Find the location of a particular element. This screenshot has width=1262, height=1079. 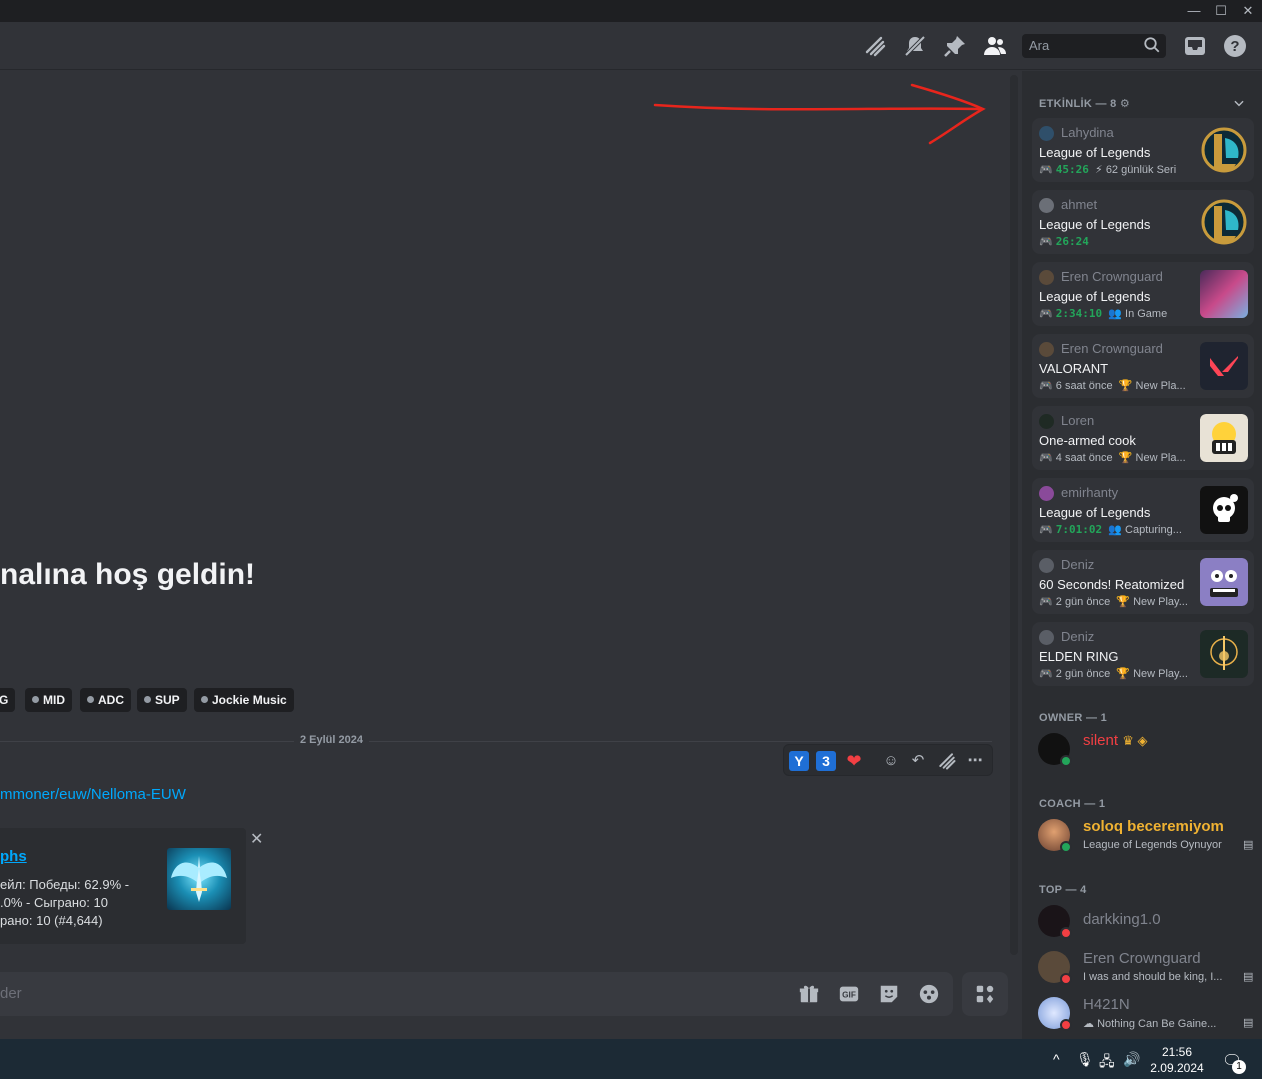

message-link: mmoner/euw/Nelloma-EUW is located at coordinates (93, 794).